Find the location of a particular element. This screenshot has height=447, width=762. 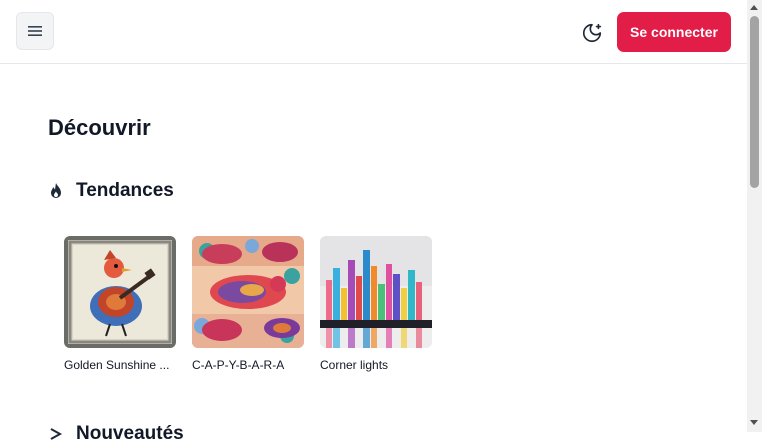

page-title: Découvrir is located at coordinates (99, 127).